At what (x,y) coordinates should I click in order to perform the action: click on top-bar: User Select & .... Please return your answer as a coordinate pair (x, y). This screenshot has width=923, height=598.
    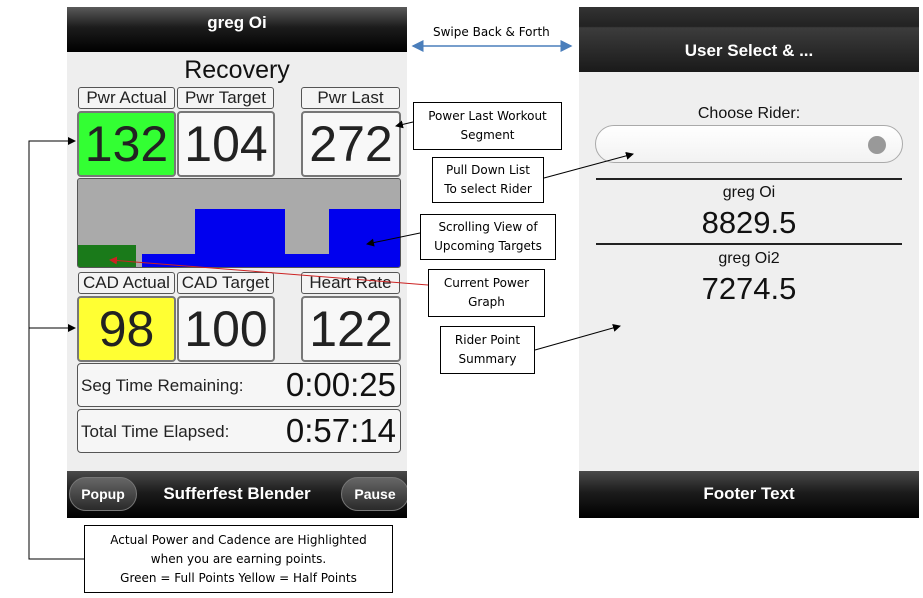
    Looking at the image, I should click on (749, 39).